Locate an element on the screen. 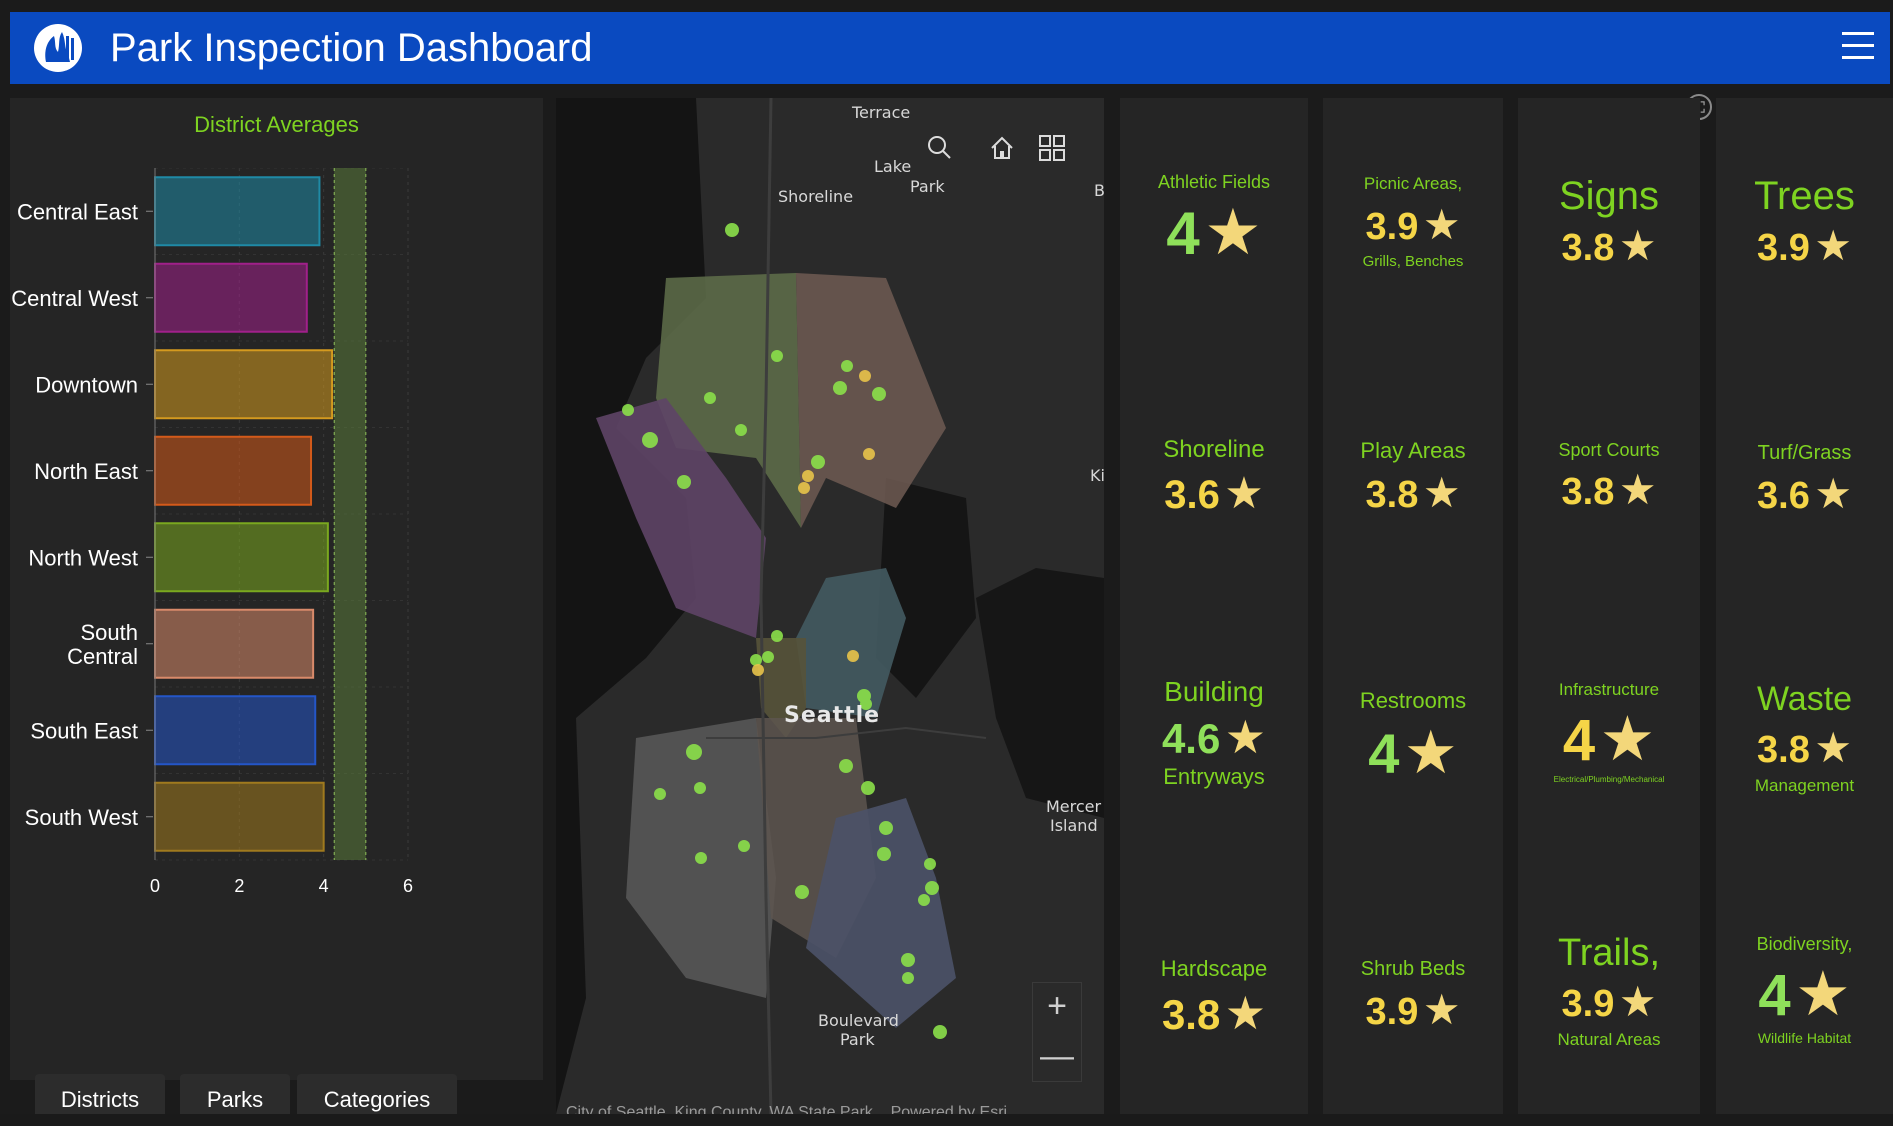 This screenshot has height=1126, width=1893. rating-title: Turf/Grass is located at coordinates (1804, 453).